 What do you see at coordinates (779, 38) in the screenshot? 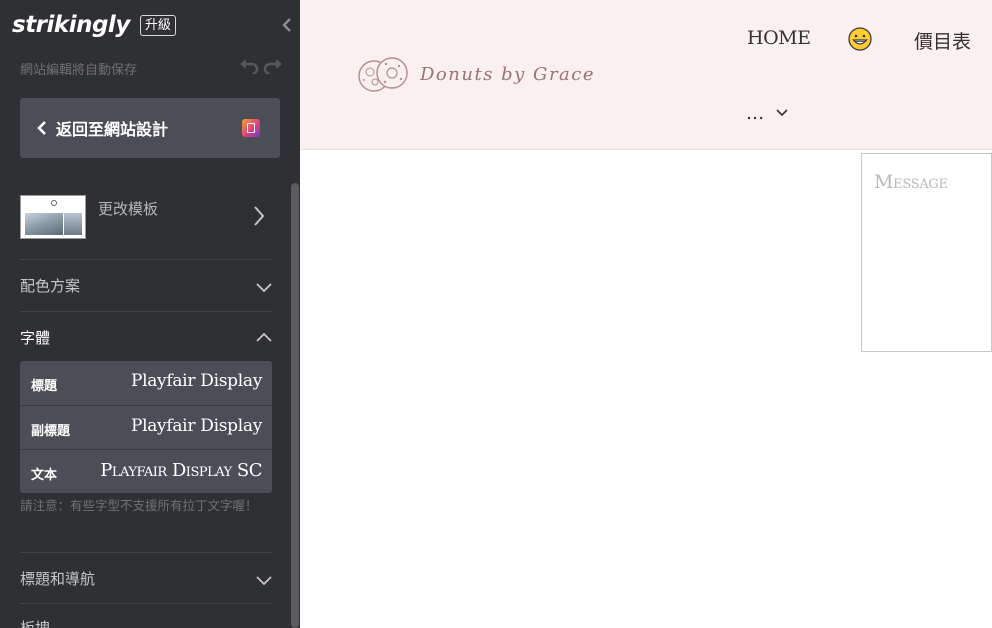
I see `nav-home: HOME` at bounding box center [779, 38].